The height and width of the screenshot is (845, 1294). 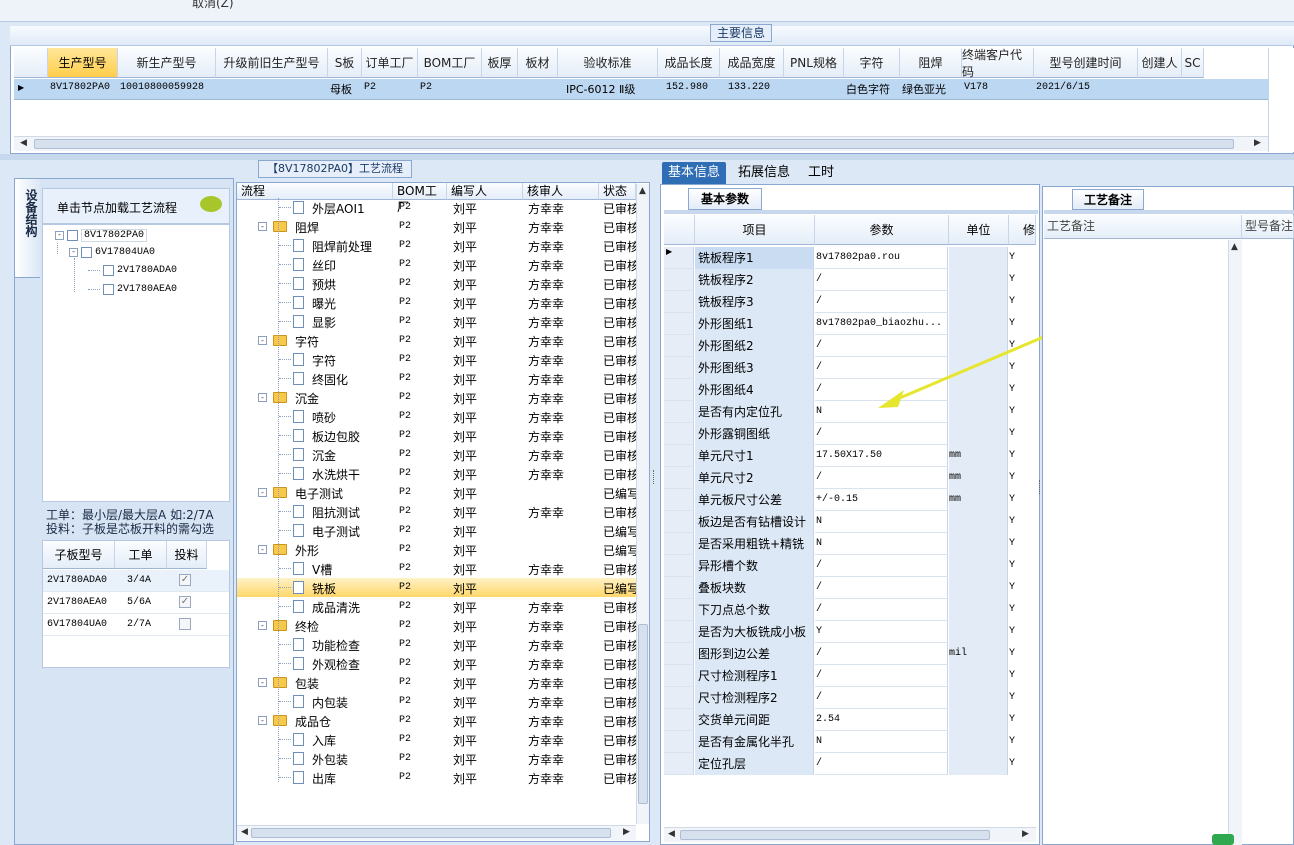 I want to click on col-header: S板, so click(x=345, y=63).